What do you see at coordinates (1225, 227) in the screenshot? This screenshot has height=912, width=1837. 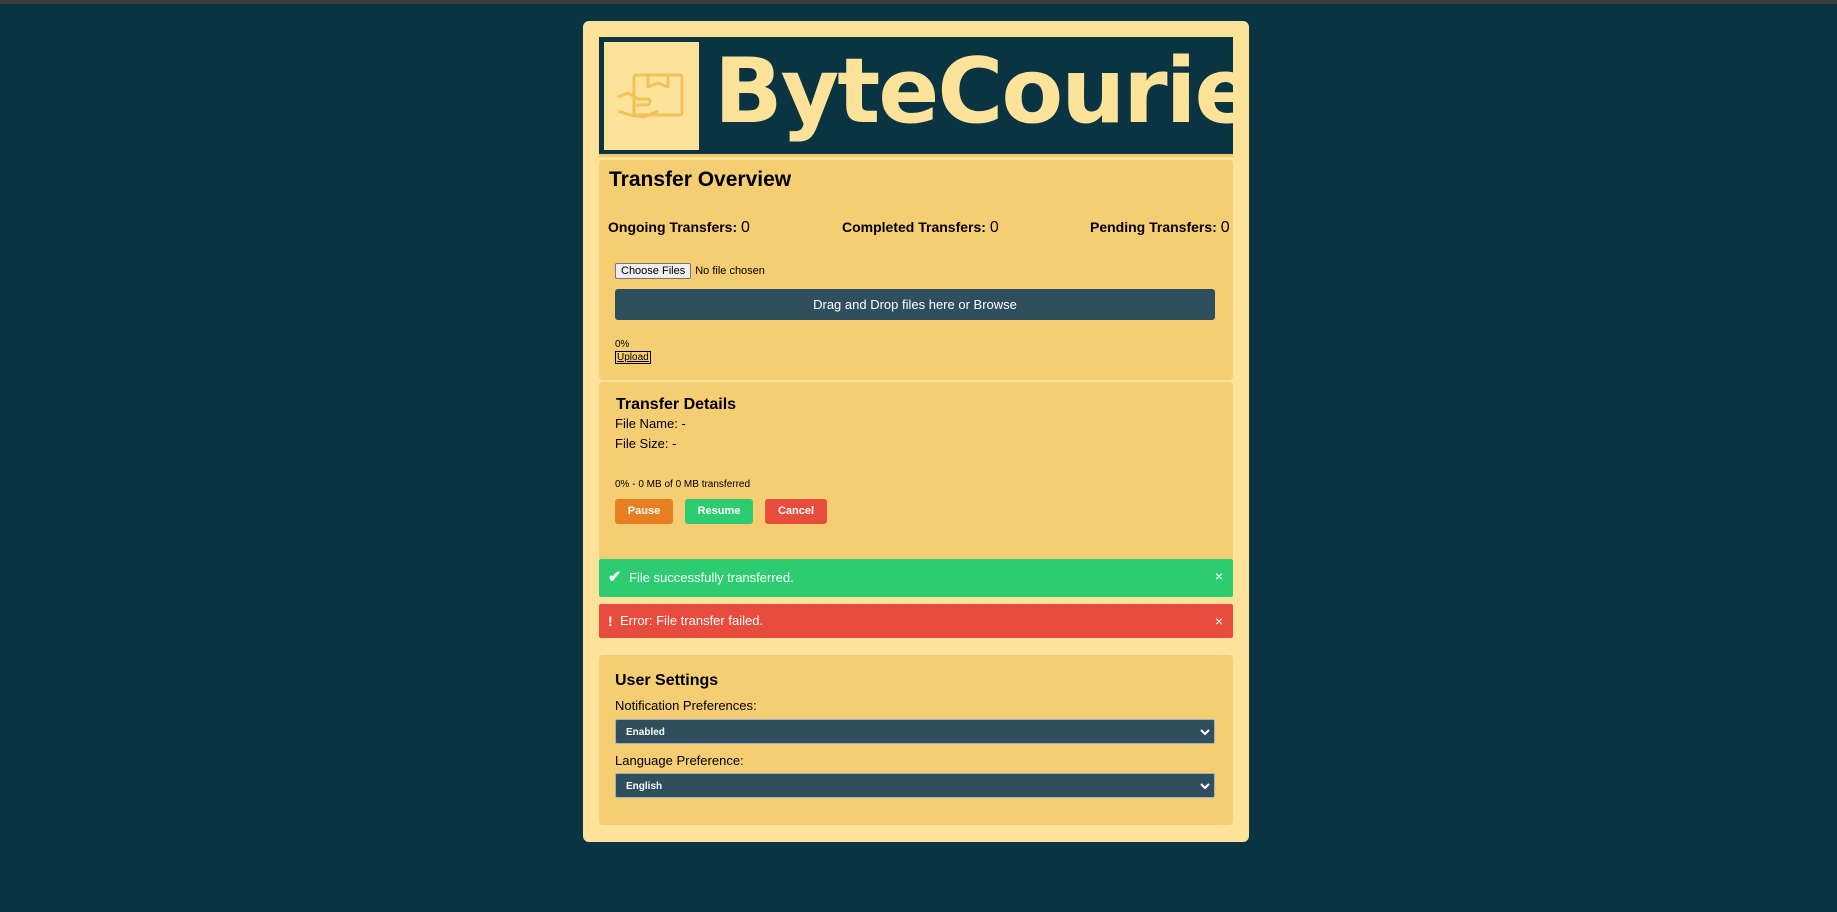 I see `pending-transfers-value: 0` at bounding box center [1225, 227].